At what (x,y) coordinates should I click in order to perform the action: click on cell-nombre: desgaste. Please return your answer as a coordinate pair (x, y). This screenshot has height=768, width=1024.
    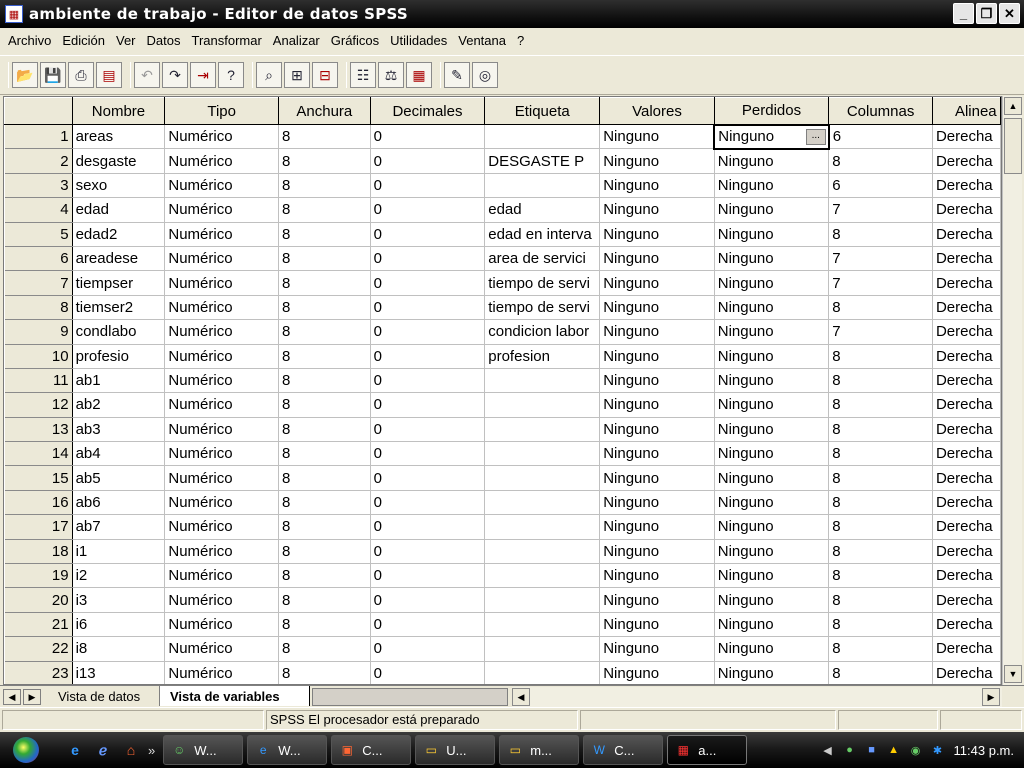
    Looking at the image, I should click on (119, 161).